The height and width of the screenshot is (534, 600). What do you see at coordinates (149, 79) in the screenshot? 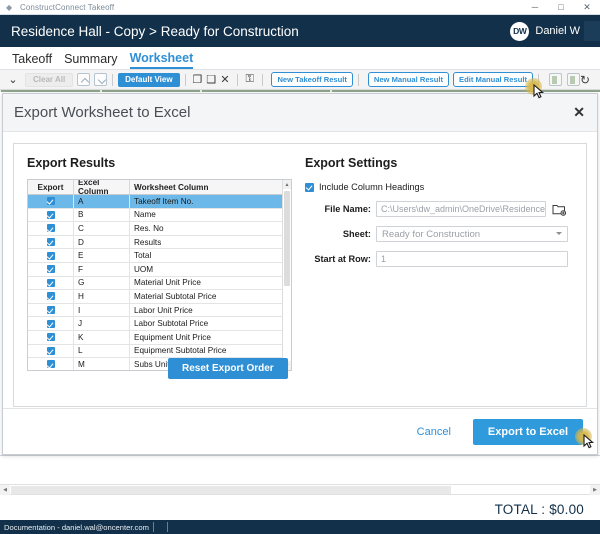
I see `default-view-button: Default View` at bounding box center [149, 79].